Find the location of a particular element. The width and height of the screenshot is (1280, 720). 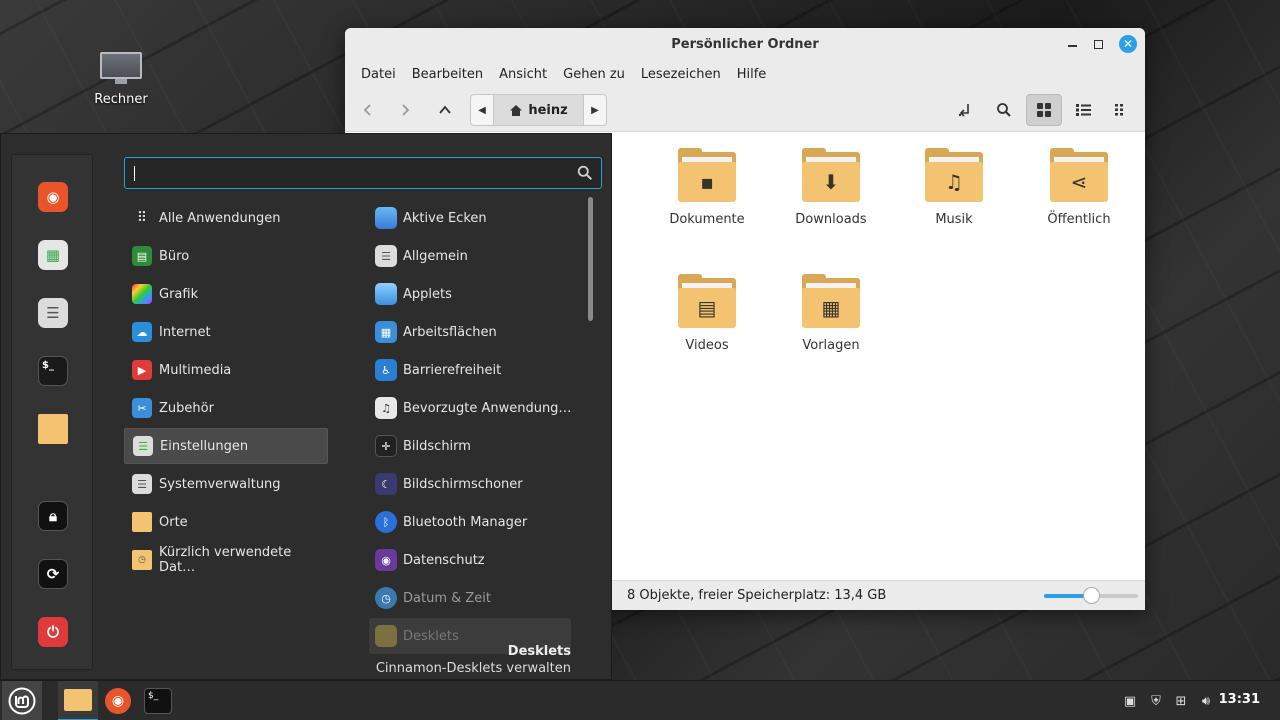

folder-item: ⬇ Downloads is located at coordinates (831, 187).